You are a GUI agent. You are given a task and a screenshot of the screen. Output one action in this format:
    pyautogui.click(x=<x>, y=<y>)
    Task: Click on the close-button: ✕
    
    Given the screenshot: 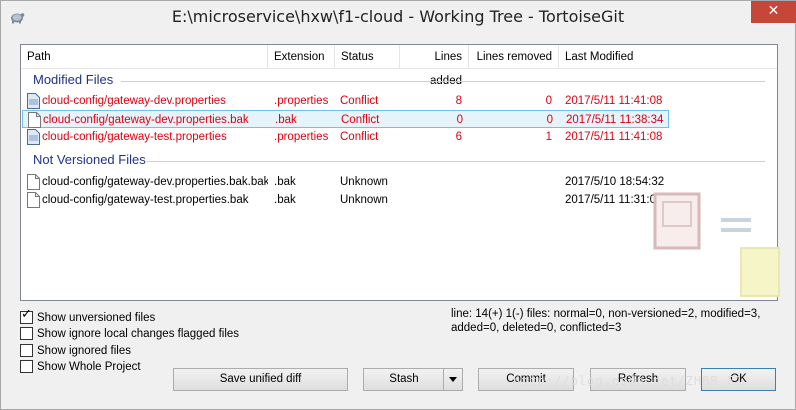 What is the action you would take?
    pyautogui.click(x=773, y=12)
    